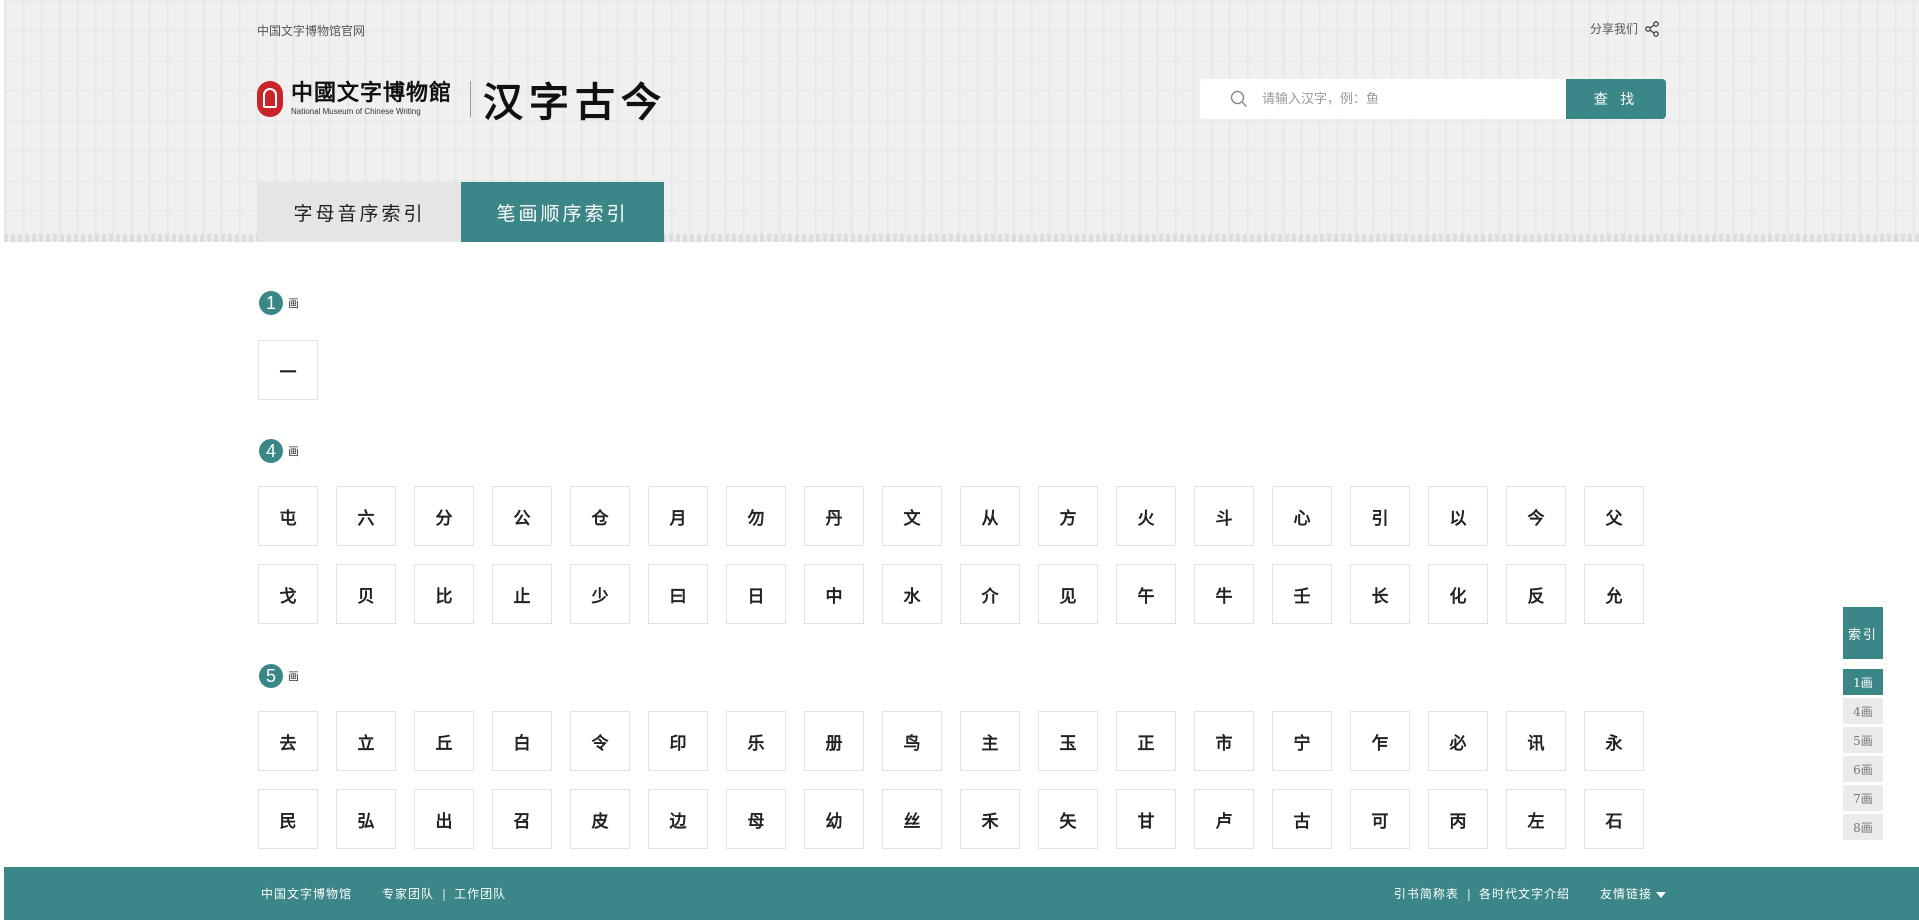  Describe the element at coordinates (951, 819) in the screenshot. I see `char-row: 民弘出召皮边母幼丝禾矢甘卢古可丙左石` at that location.